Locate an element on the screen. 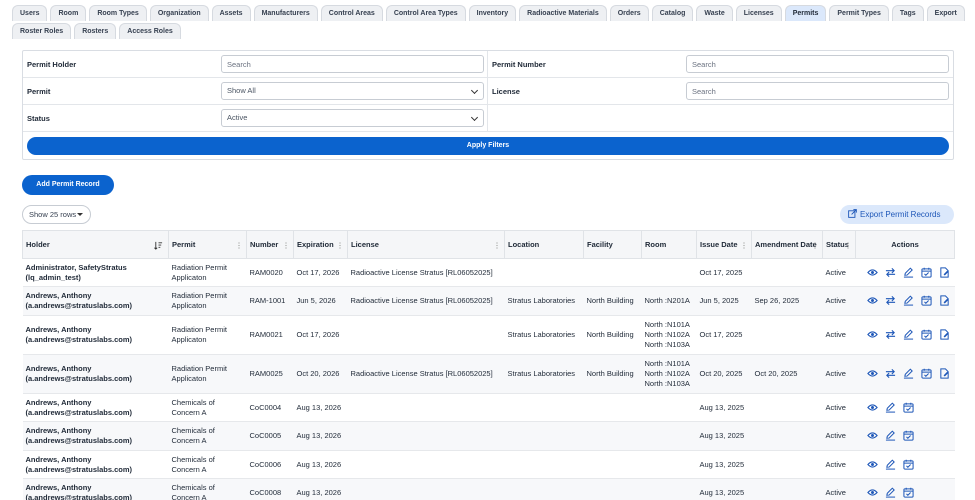 The image size is (975, 500). tab-radioactive-materials: Radioactive Materials is located at coordinates (563, 13).